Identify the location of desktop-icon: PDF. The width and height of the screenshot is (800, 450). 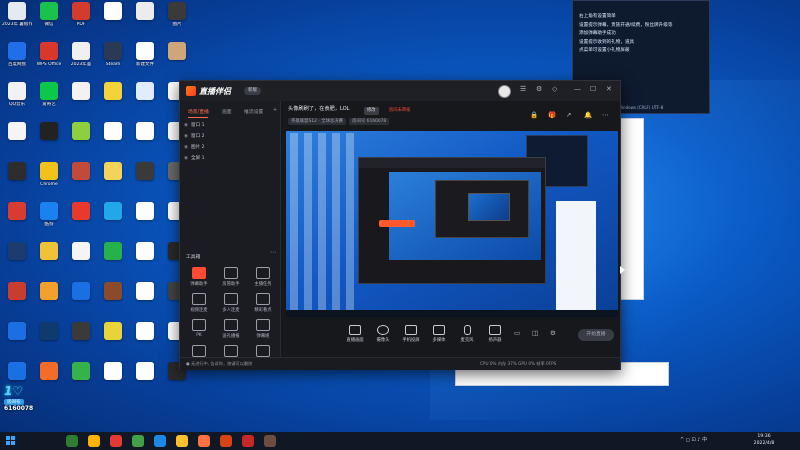
(81, 19).